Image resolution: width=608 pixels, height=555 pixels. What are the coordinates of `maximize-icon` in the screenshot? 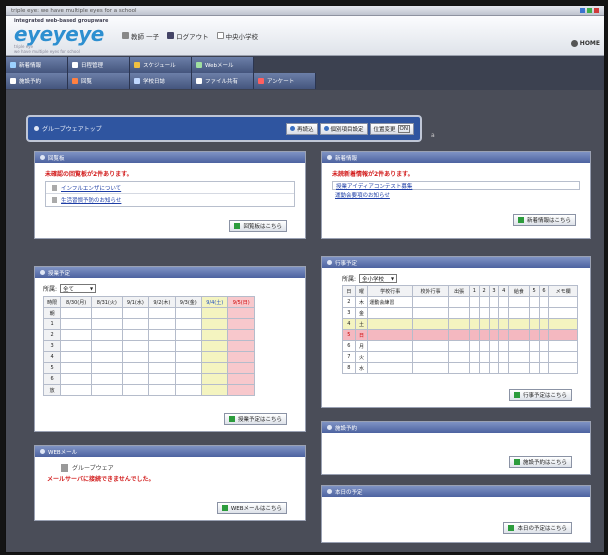 It's located at (589, 10).